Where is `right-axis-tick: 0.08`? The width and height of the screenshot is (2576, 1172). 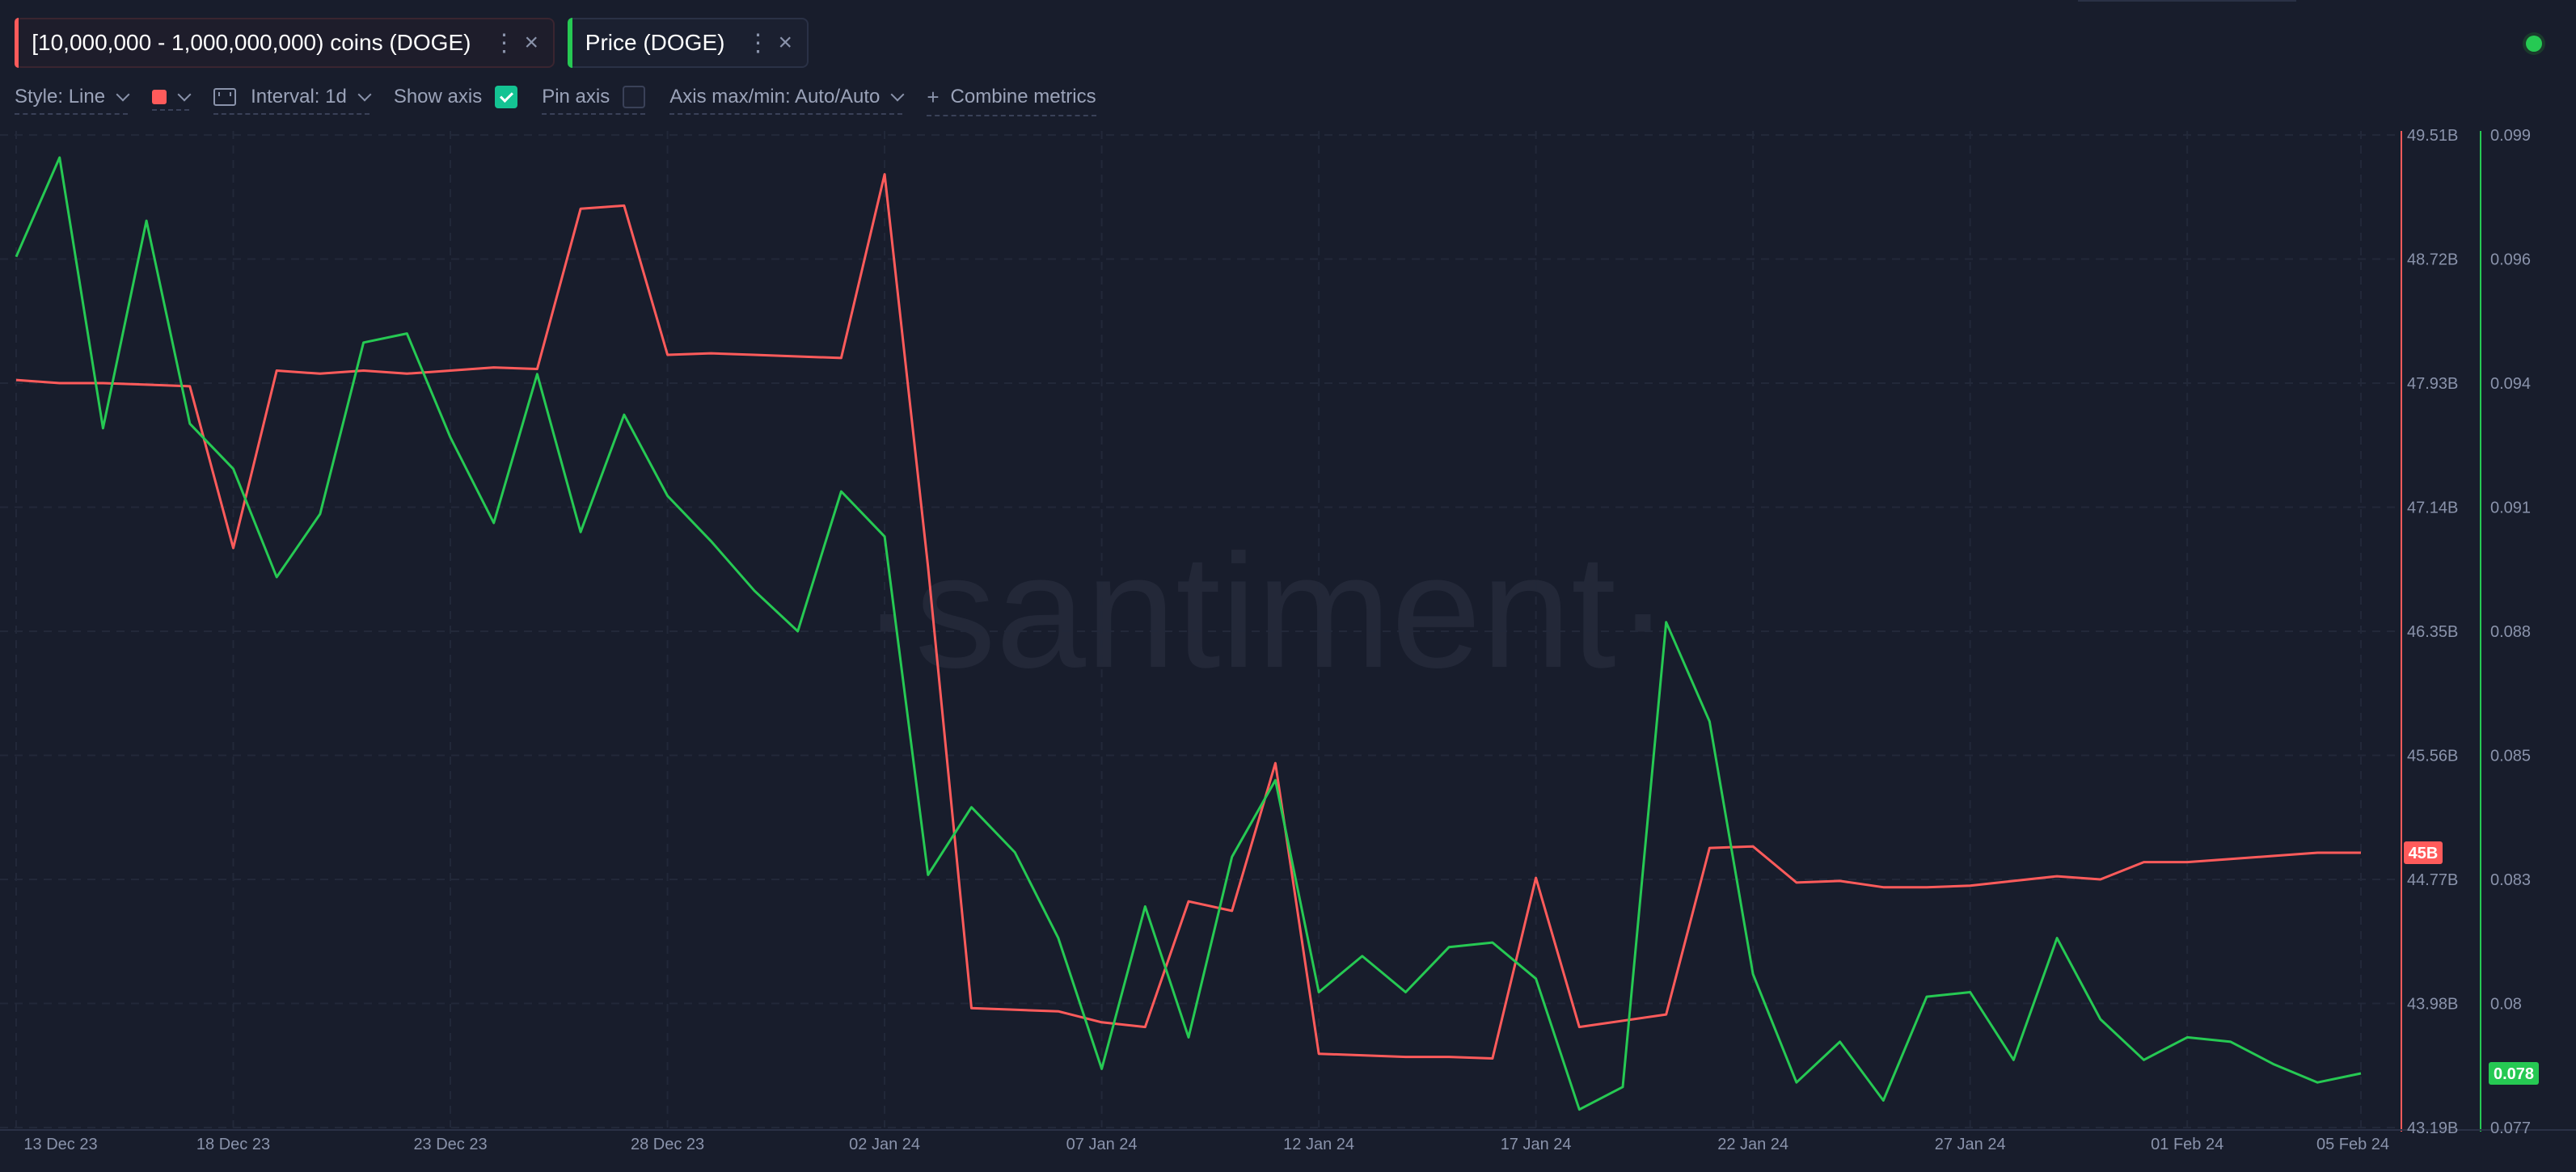
right-axis-tick: 0.08 is located at coordinates (2506, 1005).